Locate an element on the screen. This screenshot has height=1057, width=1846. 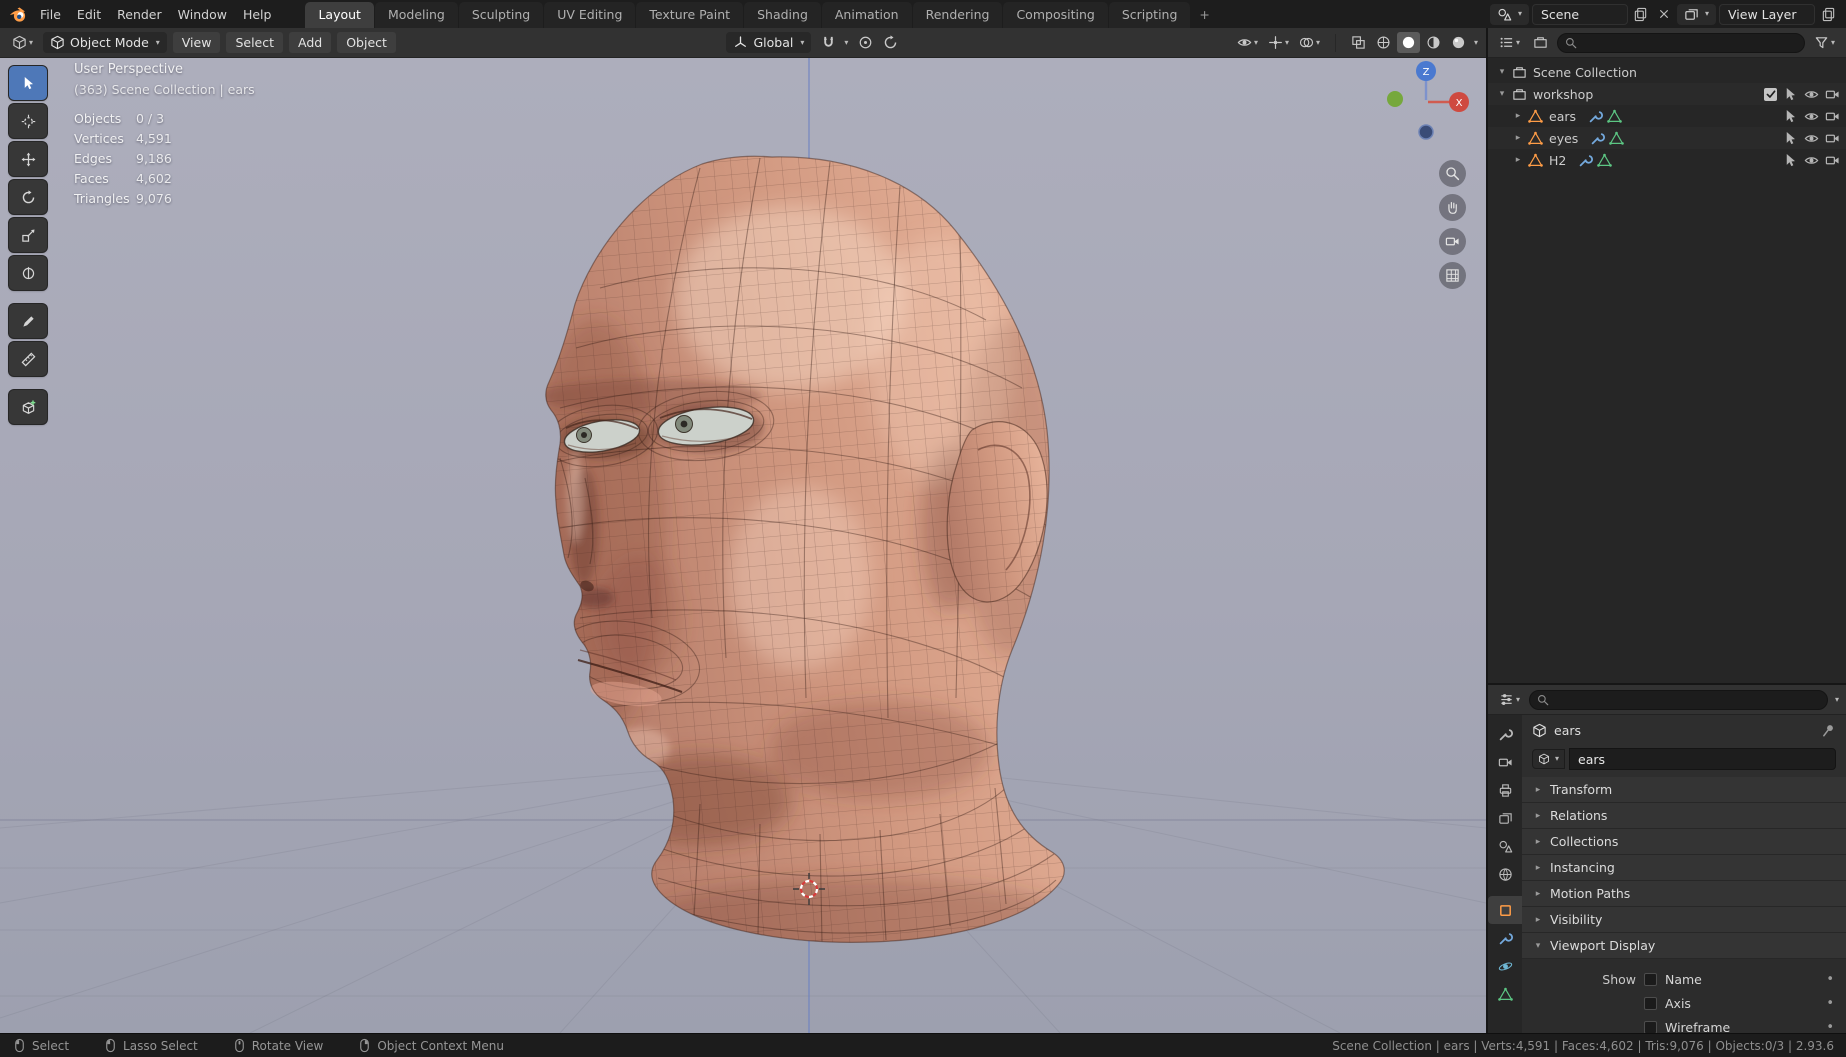
caret-down-icon: ▾ is located at coordinates (1837, 699).